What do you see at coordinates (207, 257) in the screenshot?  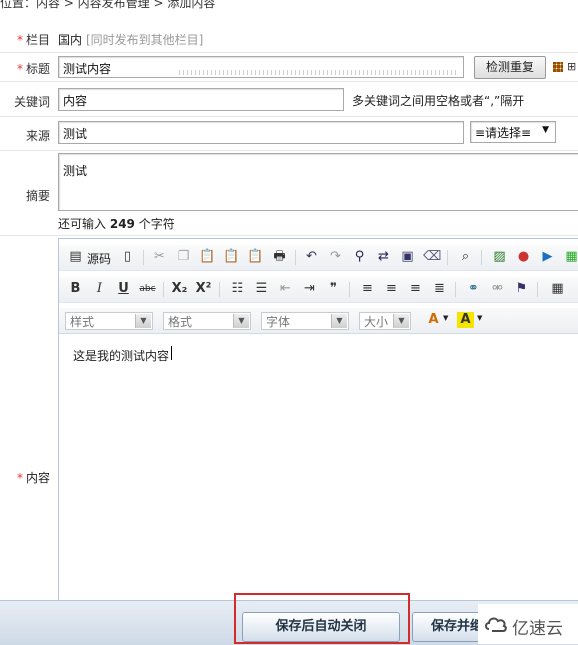 I see `paste-icon: 📋` at bounding box center [207, 257].